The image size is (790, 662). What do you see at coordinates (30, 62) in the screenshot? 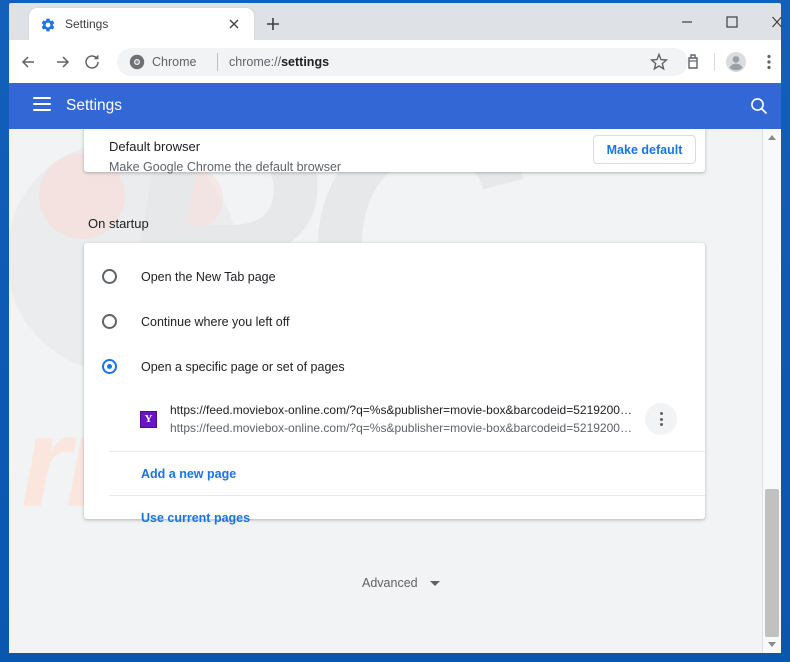
I see `back-arrow-icon` at bounding box center [30, 62].